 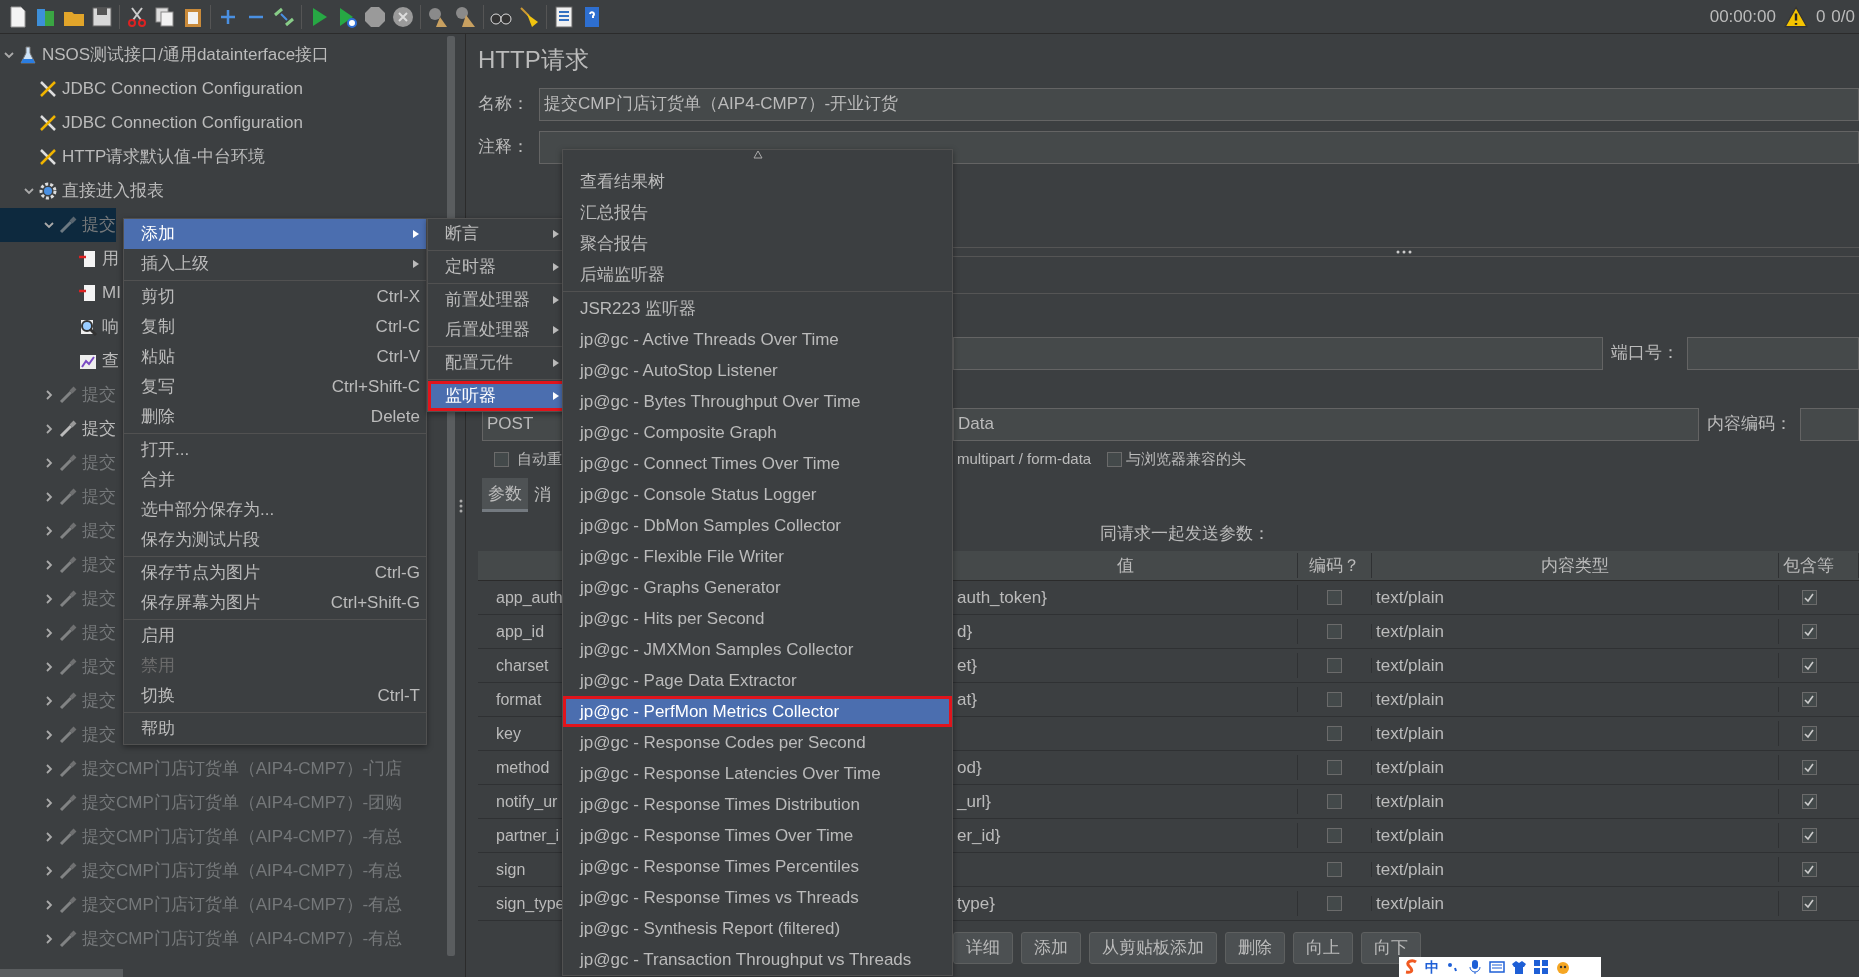 What do you see at coordinates (165, 55) in the screenshot?
I see `tree-row: NSOS测试接口/通用datainterface接口` at bounding box center [165, 55].